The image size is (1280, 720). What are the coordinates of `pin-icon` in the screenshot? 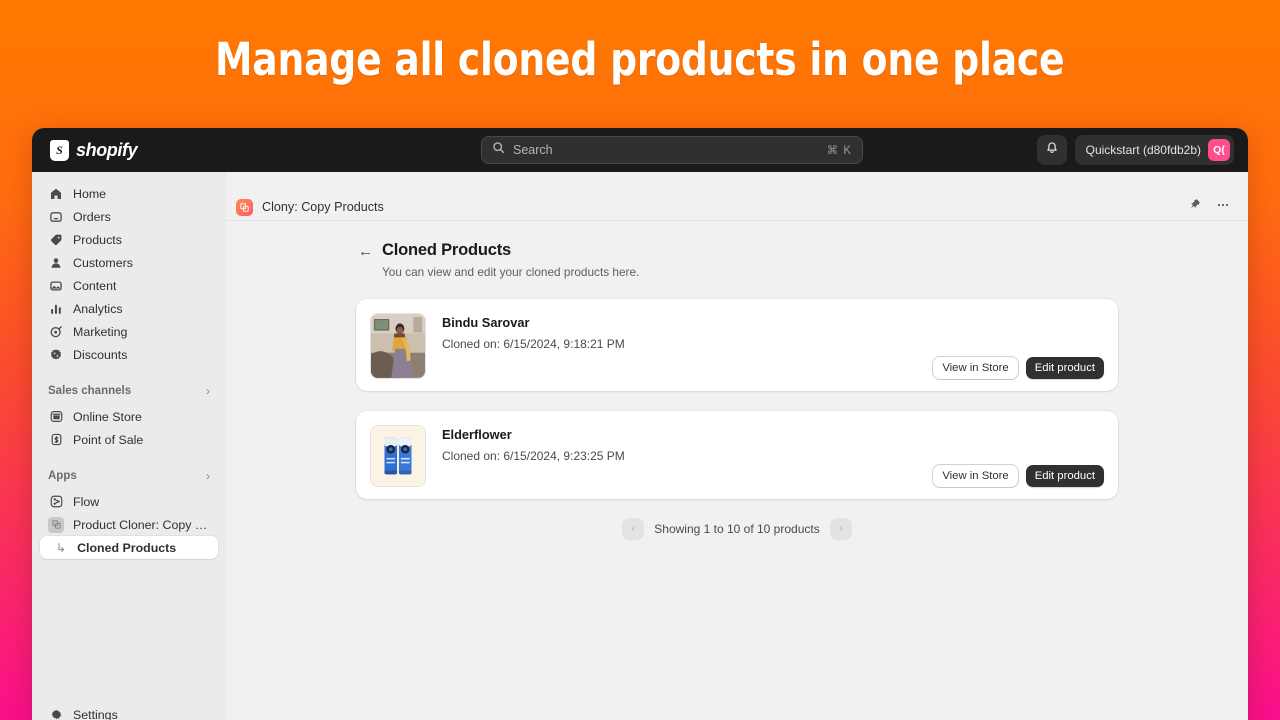 It's located at (1195, 207).